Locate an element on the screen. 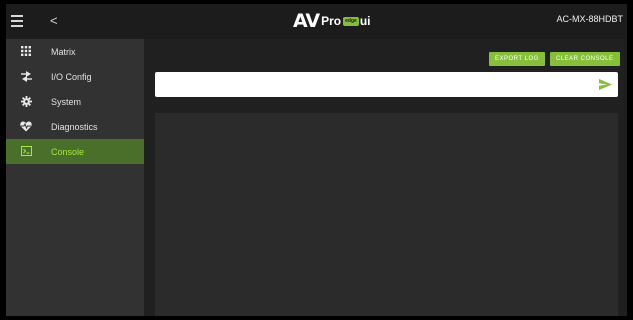  sidebar-item-label: I/O Config is located at coordinates (71, 76).